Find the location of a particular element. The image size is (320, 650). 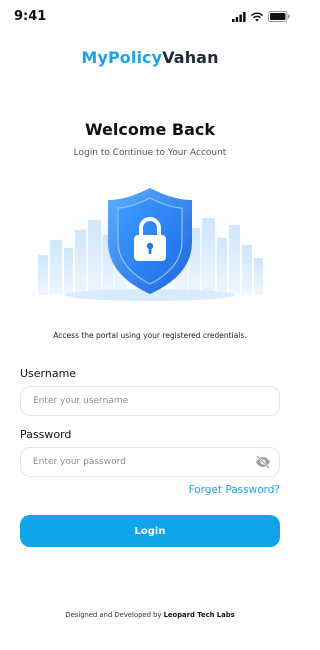

username-field is located at coordinates (150, 401).